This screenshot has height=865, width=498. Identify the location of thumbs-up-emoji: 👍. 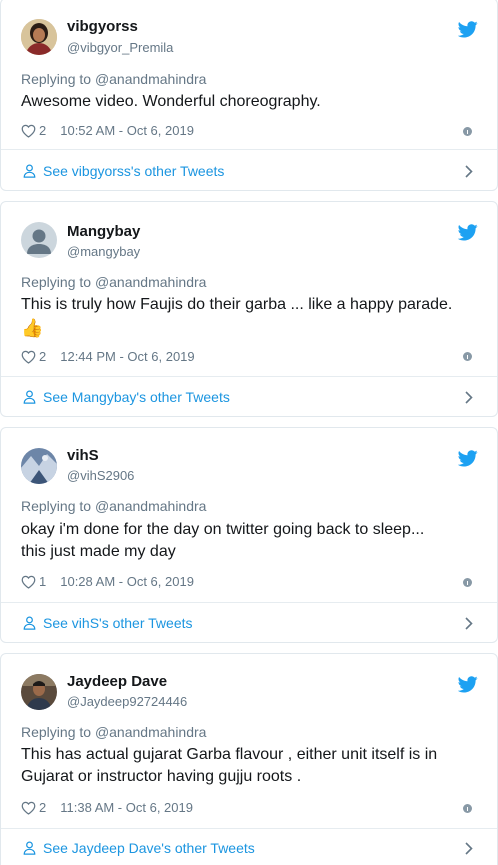
(32, 328).